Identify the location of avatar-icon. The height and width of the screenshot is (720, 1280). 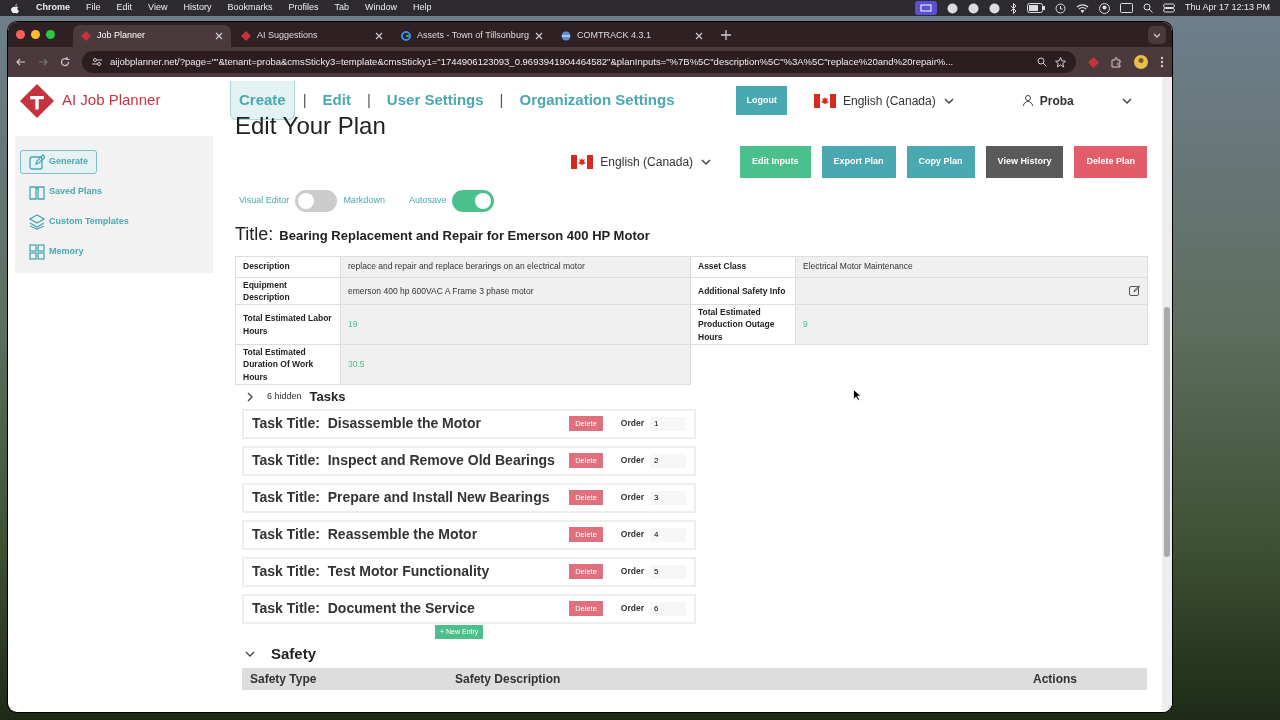
(1141, 62).